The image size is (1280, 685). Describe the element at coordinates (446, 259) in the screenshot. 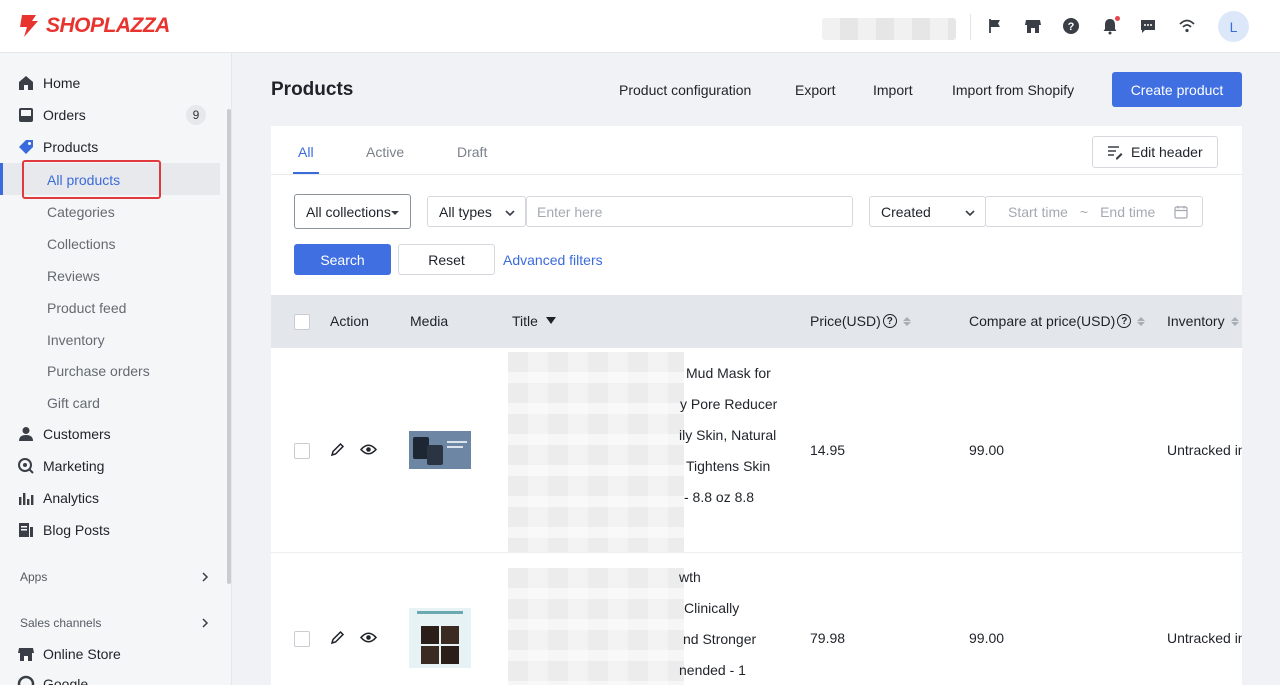

I see `reset-button: Reset` at that location.